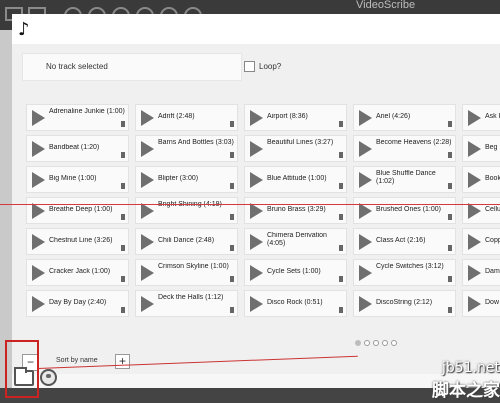 This screenshot has width=500, height=403. I want to click on track-tile: Cellu, so click(481, 210).